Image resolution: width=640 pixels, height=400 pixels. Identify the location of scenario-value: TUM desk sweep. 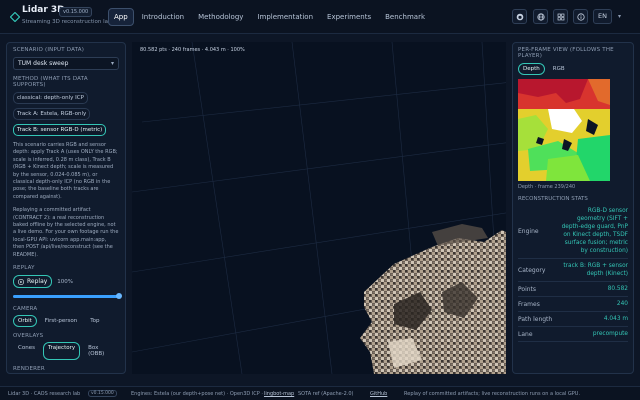
(43, 63).